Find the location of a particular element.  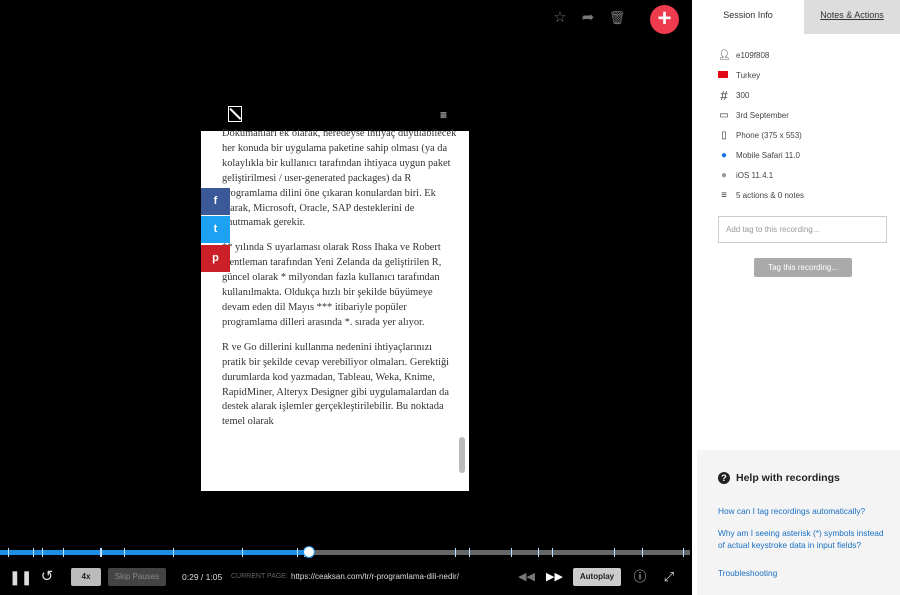

session-number-row: #300 is located at coordinates (733, 96).